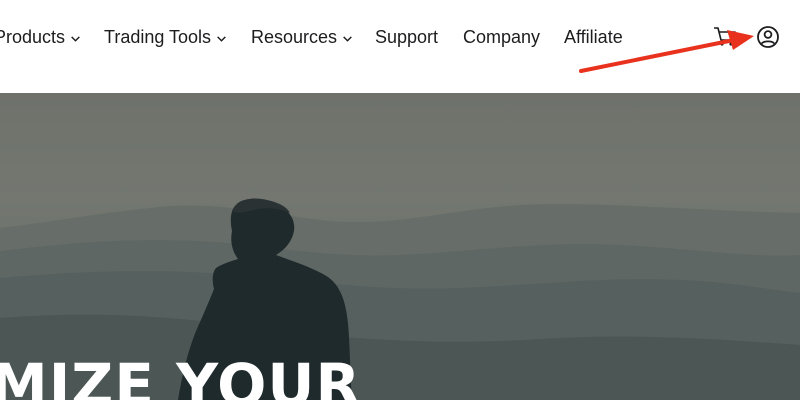  I want to click on account-button, so click(768, 37).